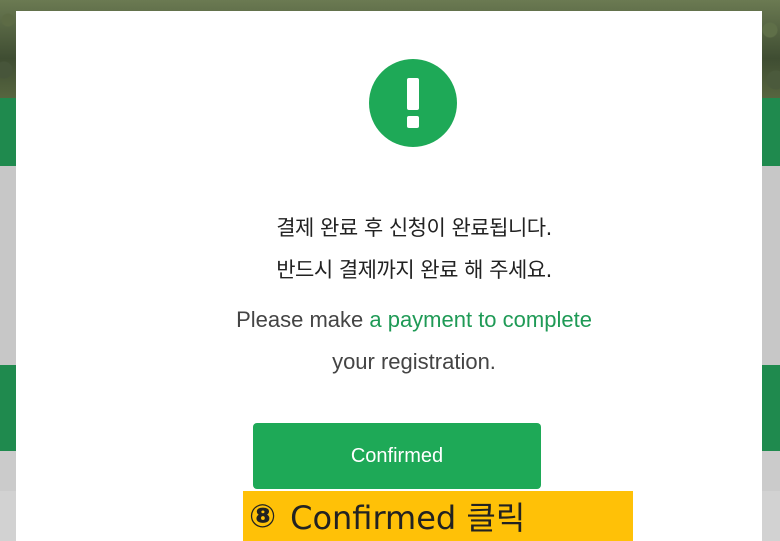 The image size is (780, 541). I want to click on step-number: ⑧, so click(263, 516).